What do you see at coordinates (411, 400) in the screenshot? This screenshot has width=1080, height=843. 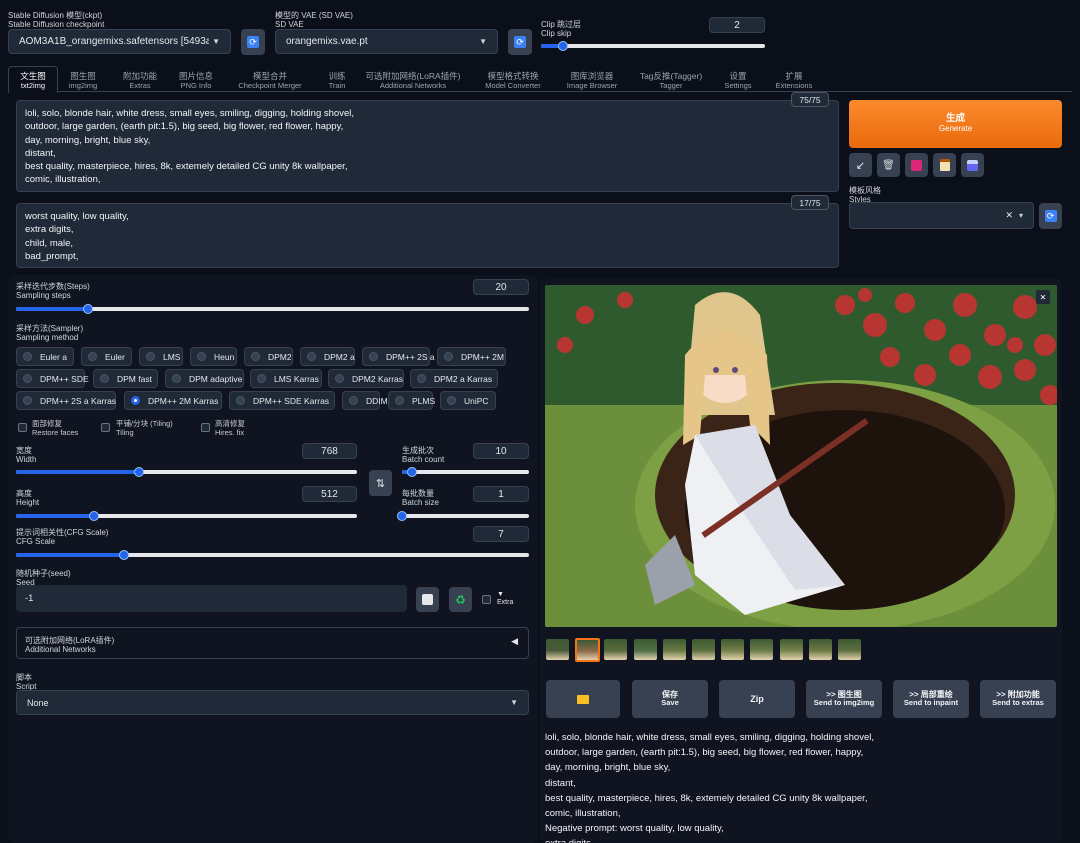 I see `sampler-option: PLMS` at bounding box center [411, 400].